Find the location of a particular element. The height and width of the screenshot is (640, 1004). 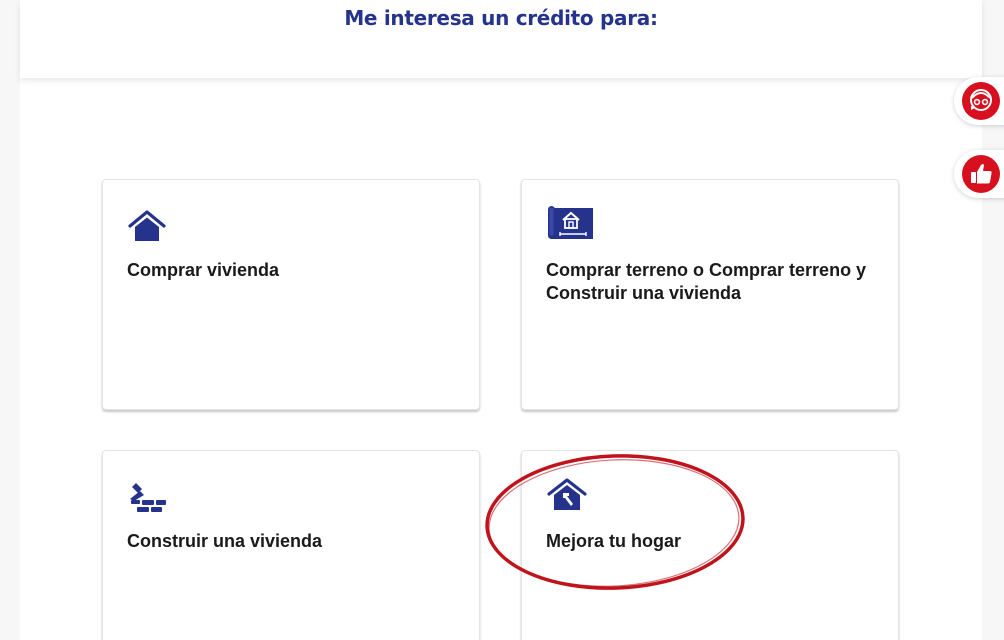

card-construir-vivienda: Construir una vivienda is located at coordinates (291, 545).